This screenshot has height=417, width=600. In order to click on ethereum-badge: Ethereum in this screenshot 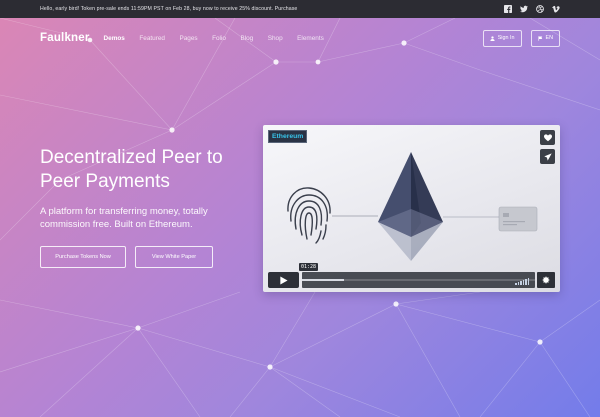, I will do `click(288, 136)`.